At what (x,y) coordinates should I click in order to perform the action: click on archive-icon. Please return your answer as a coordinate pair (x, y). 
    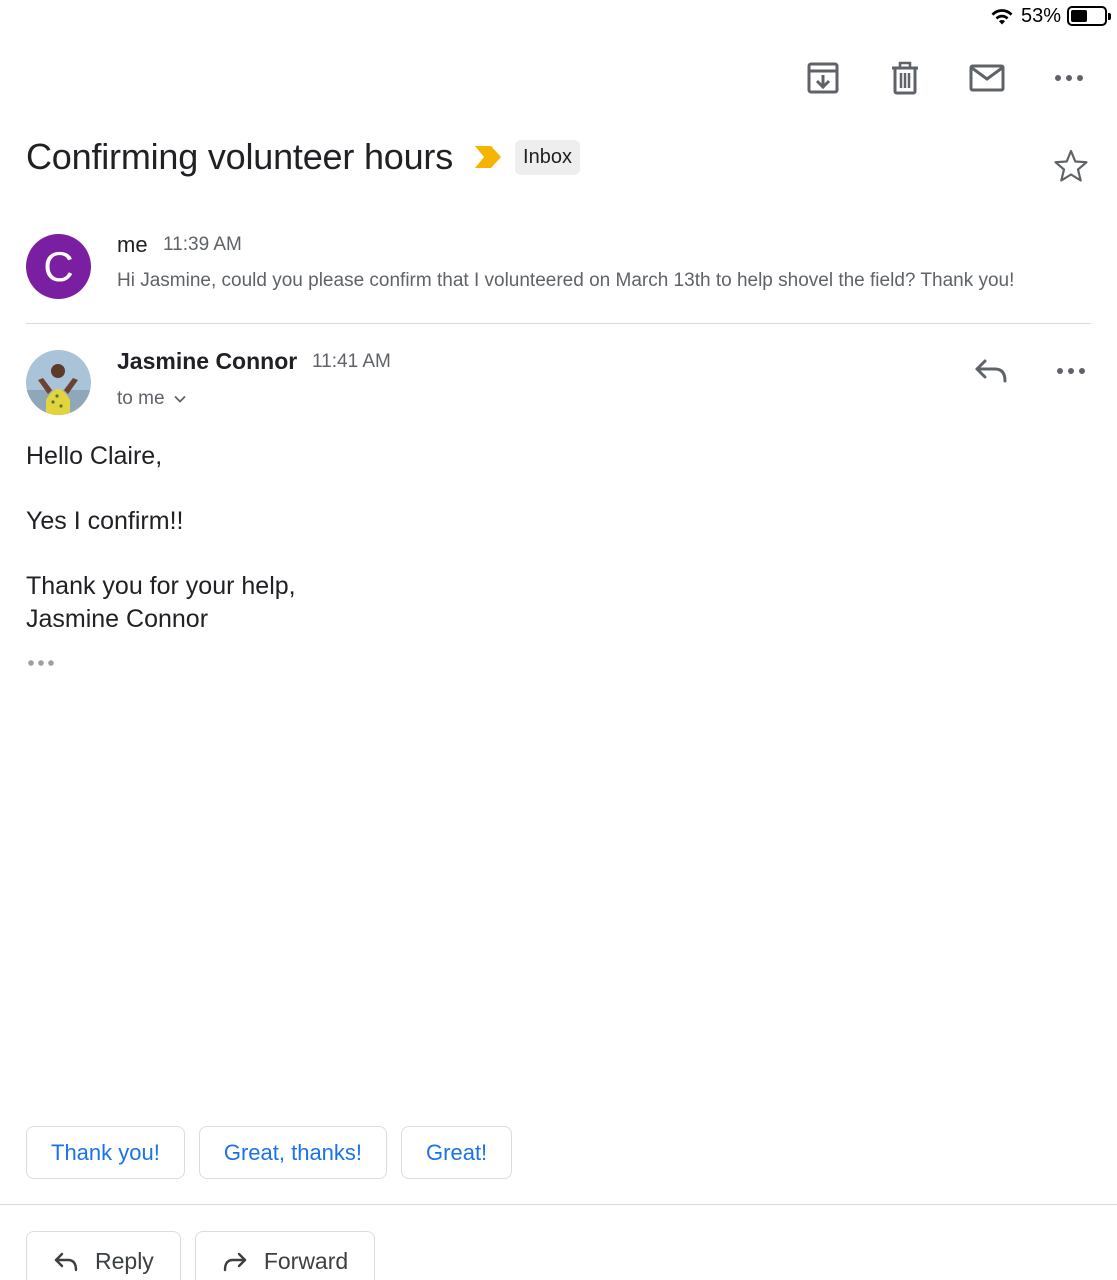
    Looking at the image, I should click on (823, 78).